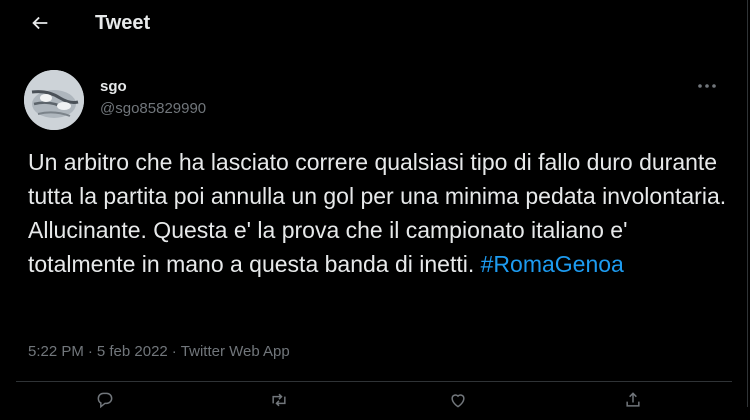  I want to click on action-bar, so click(374, 405).